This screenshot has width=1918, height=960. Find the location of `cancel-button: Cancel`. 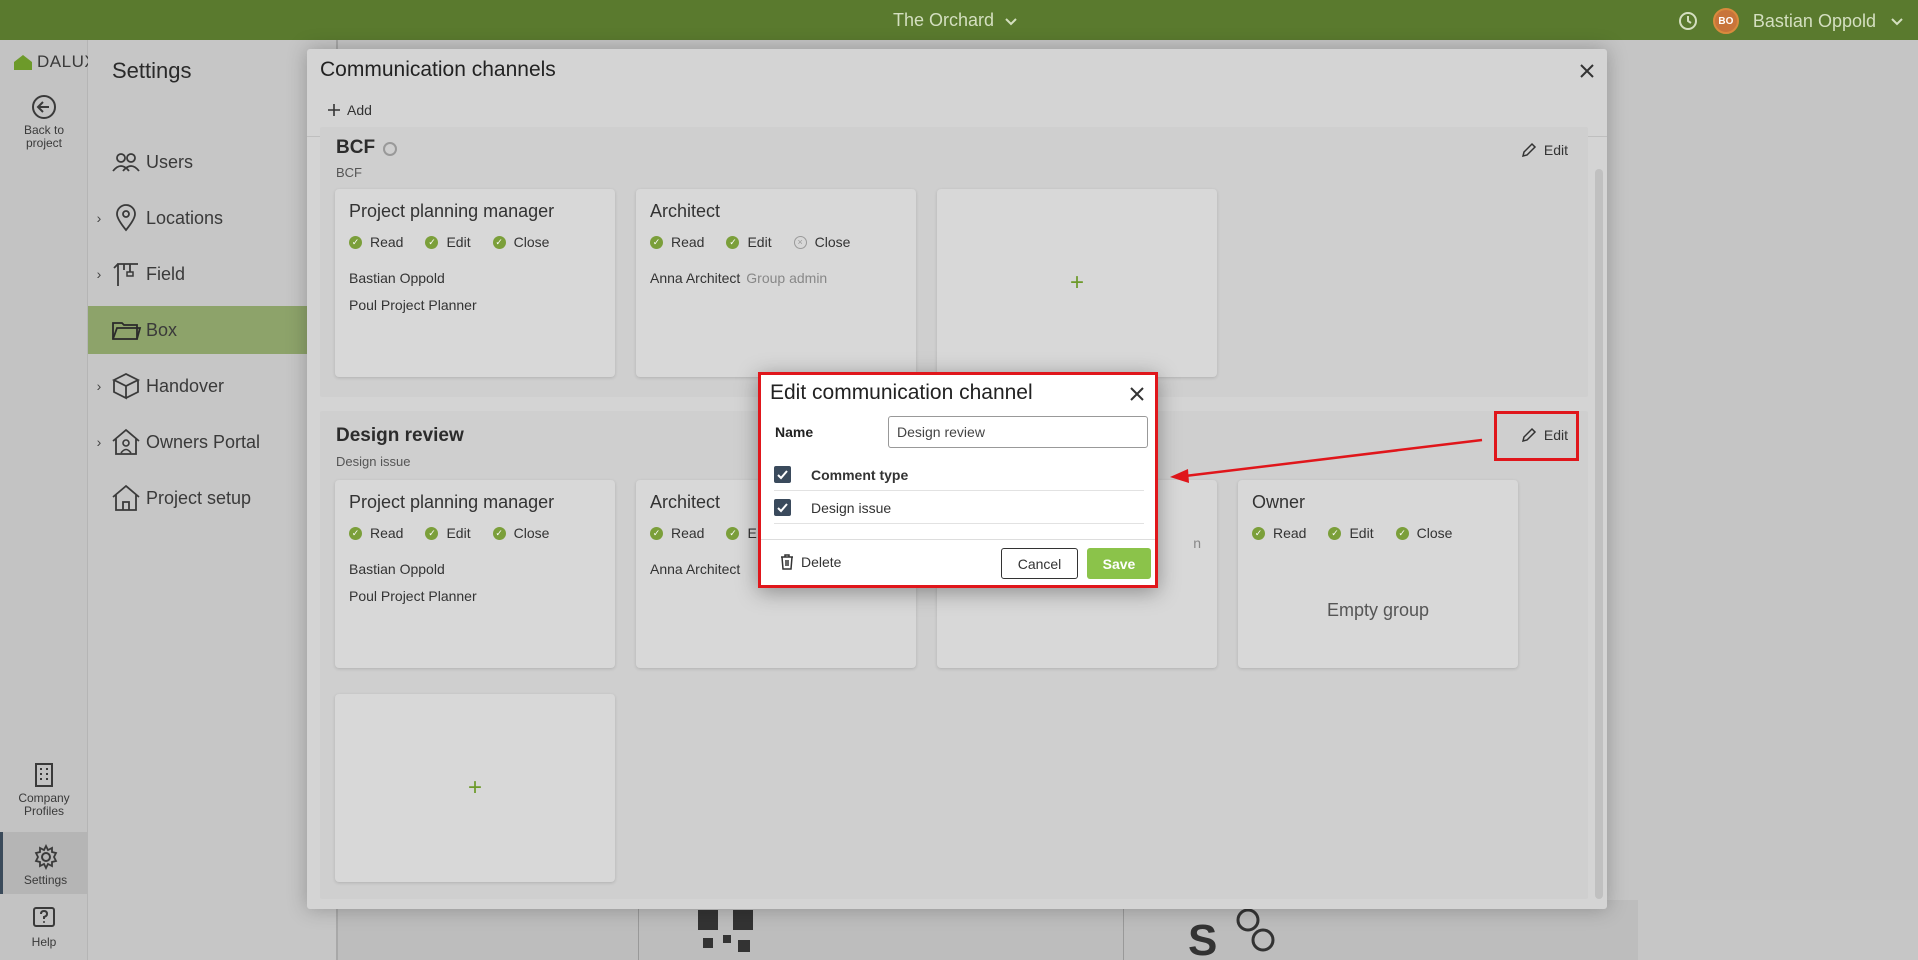

cancel-button: Cancel is located at coordinates (1039, 563).